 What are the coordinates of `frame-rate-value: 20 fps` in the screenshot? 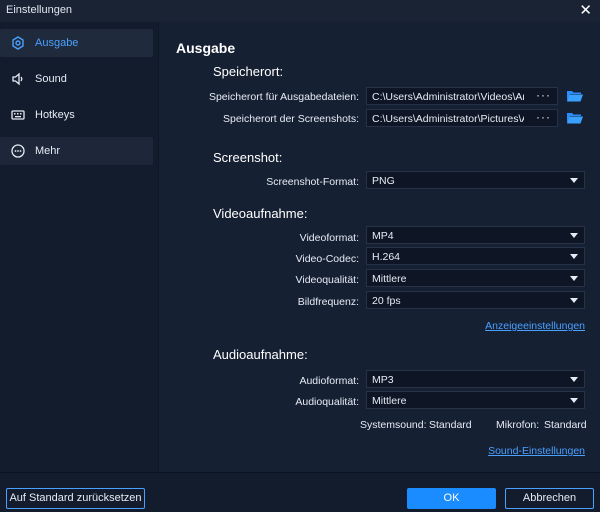 It's located at (386, 301).